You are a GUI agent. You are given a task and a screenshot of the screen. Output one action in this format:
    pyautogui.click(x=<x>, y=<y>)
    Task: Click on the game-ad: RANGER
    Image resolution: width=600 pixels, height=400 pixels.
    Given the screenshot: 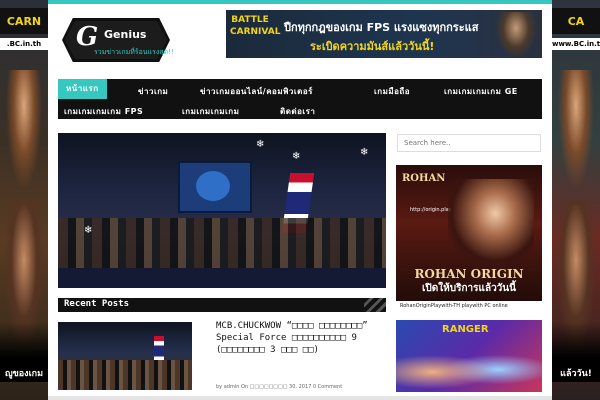 What is the action you would take?
    pyautogui.click(x=469, y=356)
    